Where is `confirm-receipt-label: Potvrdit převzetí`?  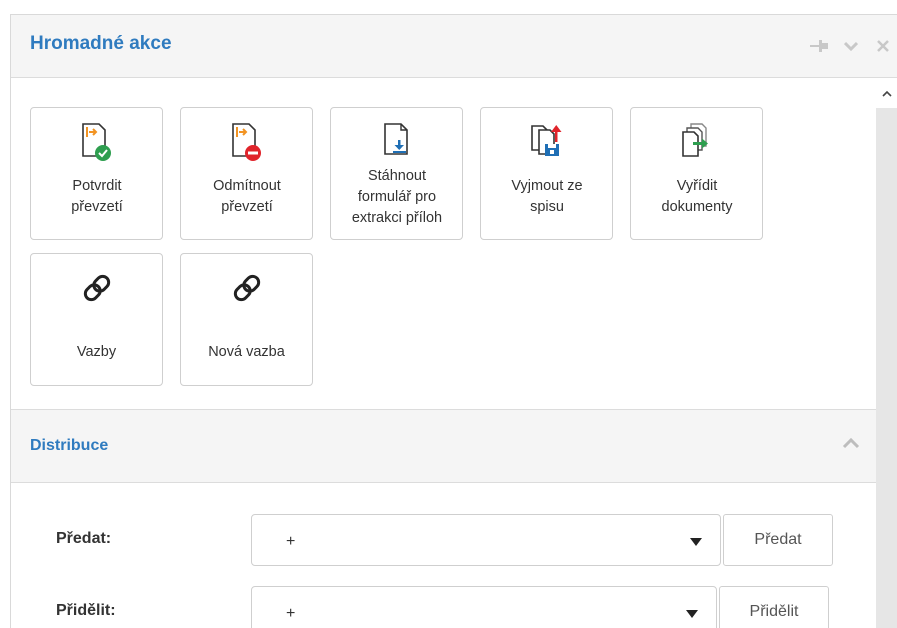 confirm-receipt-label: Potvrdit převzetí is located at coordinates (97, 196).